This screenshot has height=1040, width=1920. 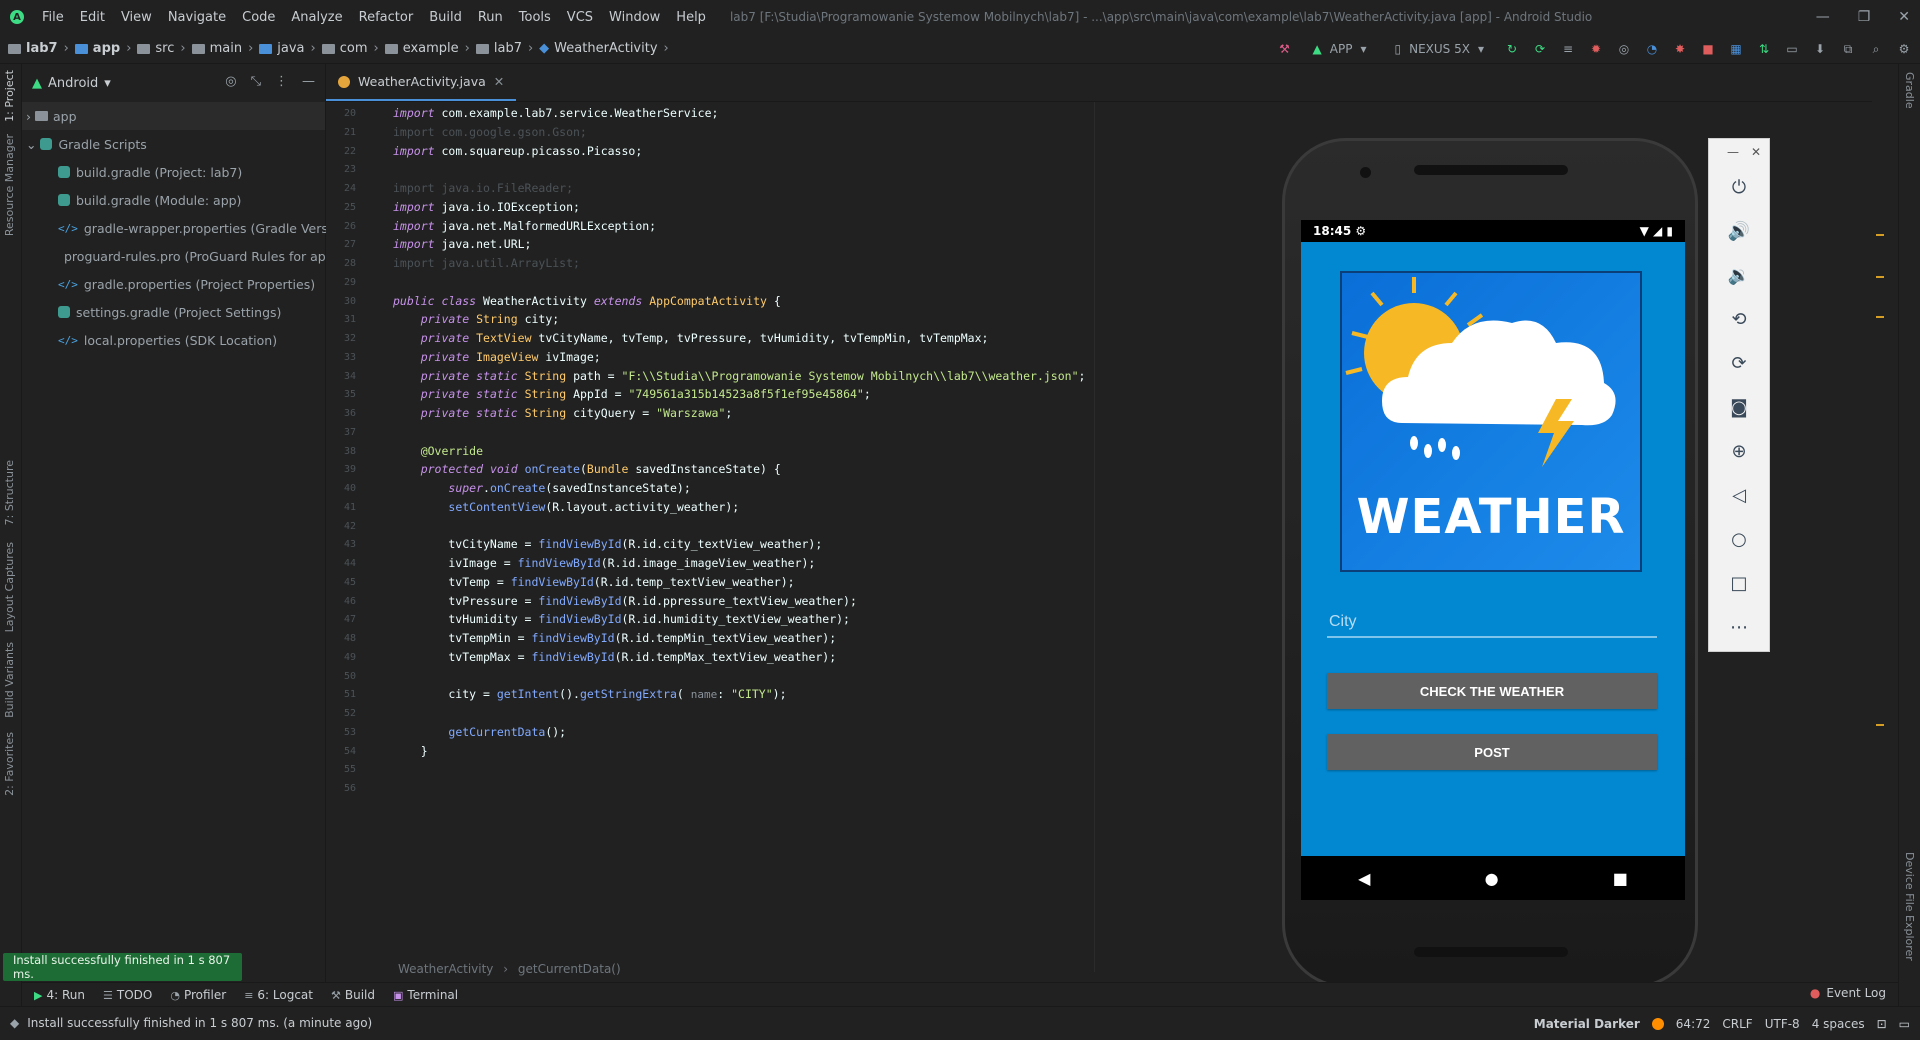 I want to click on menu-window: Window, so click(x=634, y=17).